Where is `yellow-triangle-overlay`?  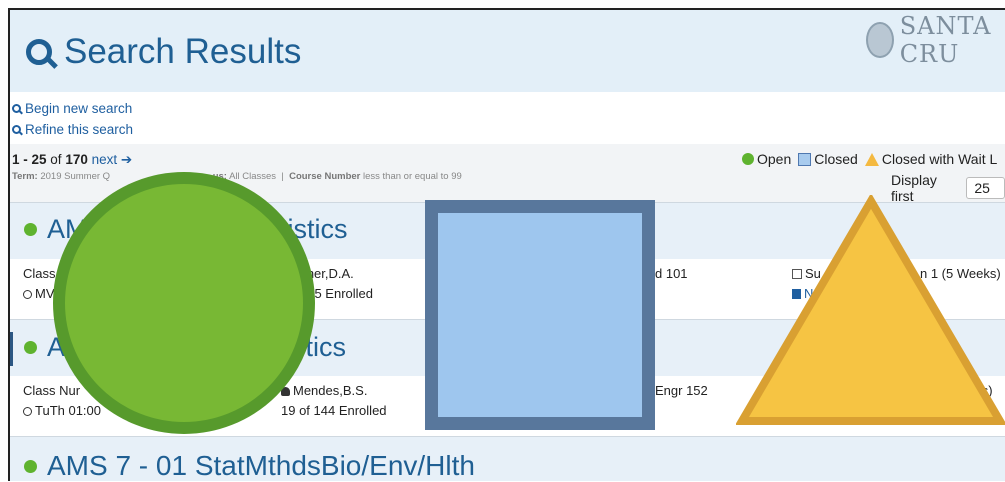 yellow-triangle-overlay is located at coordinates (870, 310).